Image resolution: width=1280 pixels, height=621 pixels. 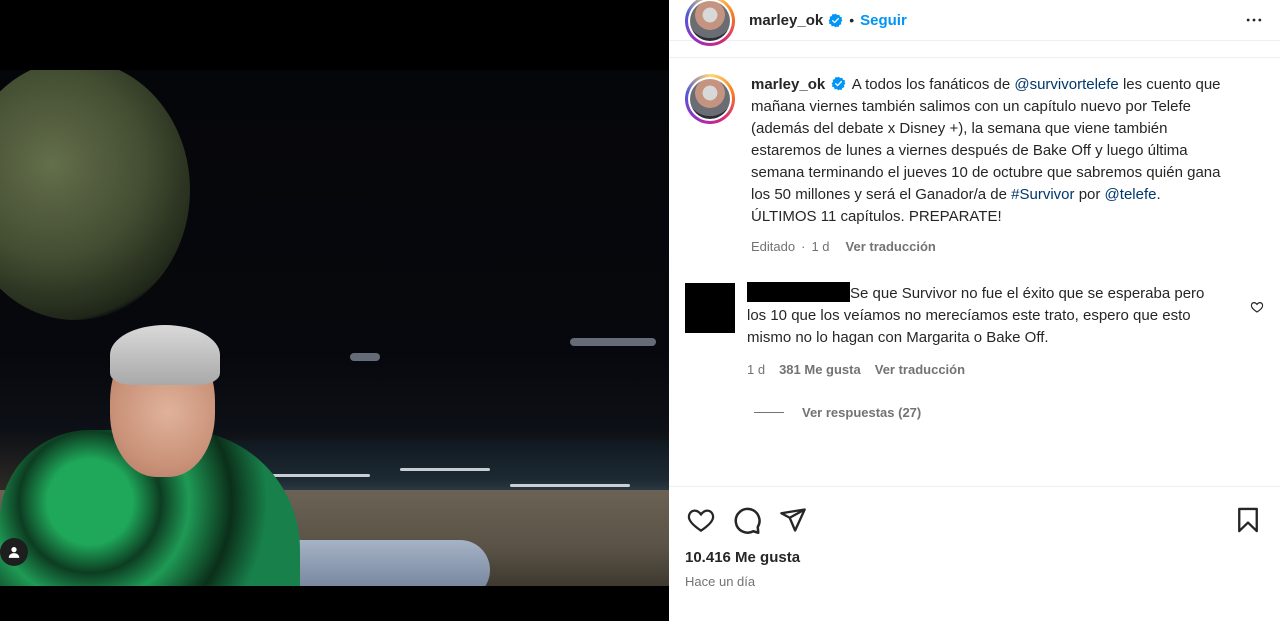 What do you see at coordinates (710, 99) in the screenshot?
I see `caption-author-avatar` at bounding box center [710, 99].